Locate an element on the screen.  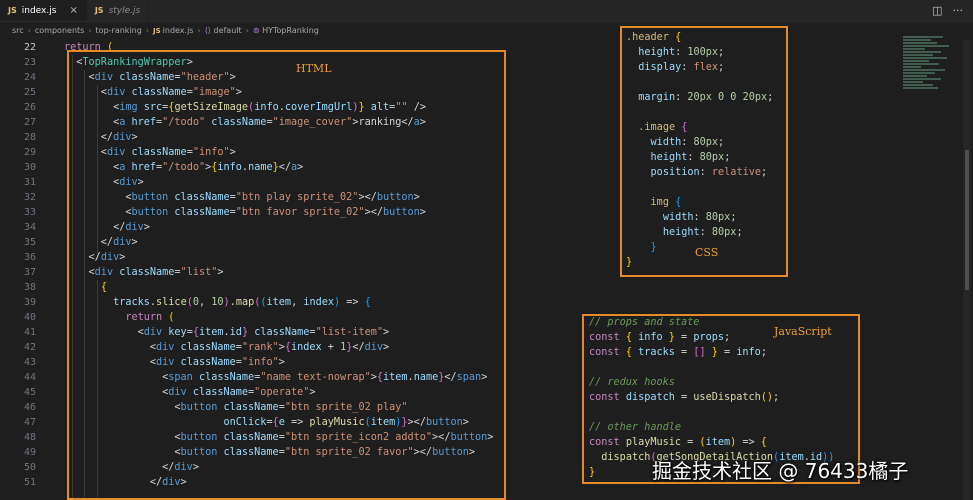
js-annotation-label: JavaScript is located at coordinates (803, 331).